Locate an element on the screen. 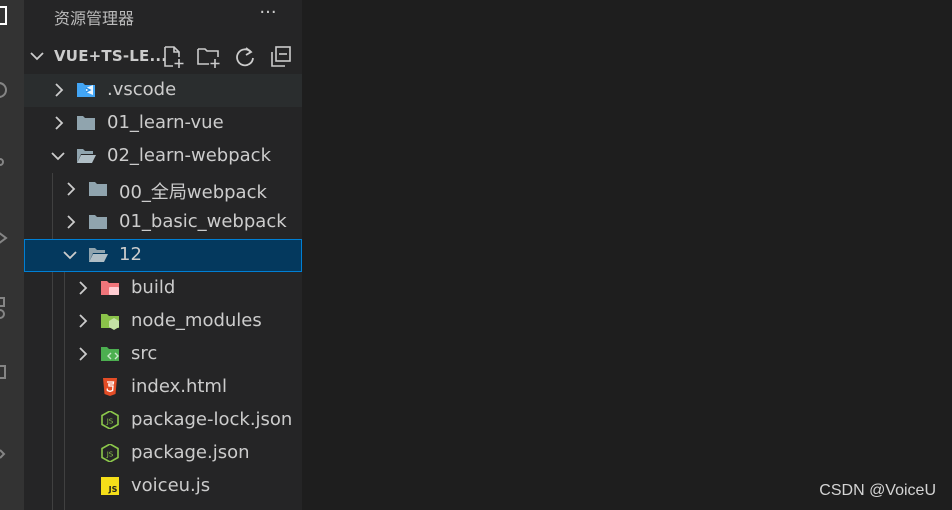 This screenshot has width=952, height=510. new-folder-icon is located at coordinates (209, 57).